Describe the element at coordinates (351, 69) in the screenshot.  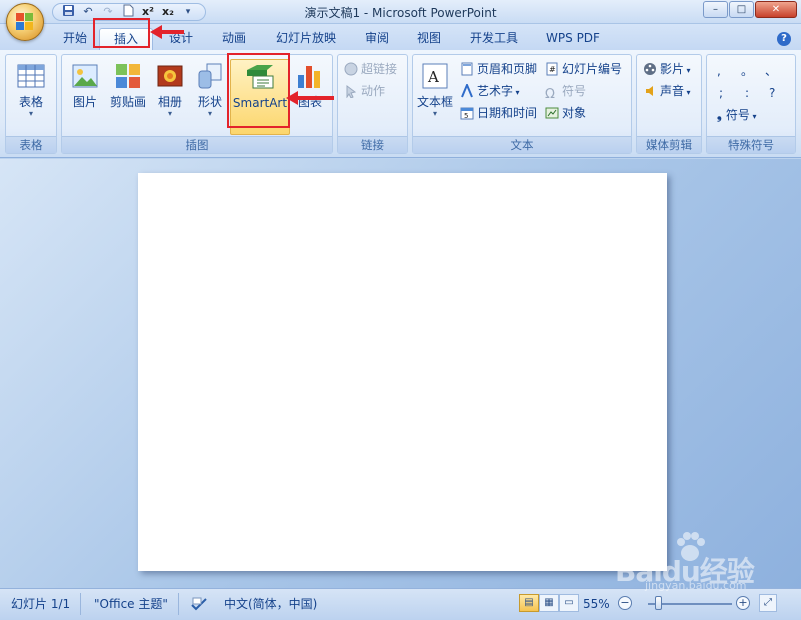
I see `hyperlink-icon` at that location.